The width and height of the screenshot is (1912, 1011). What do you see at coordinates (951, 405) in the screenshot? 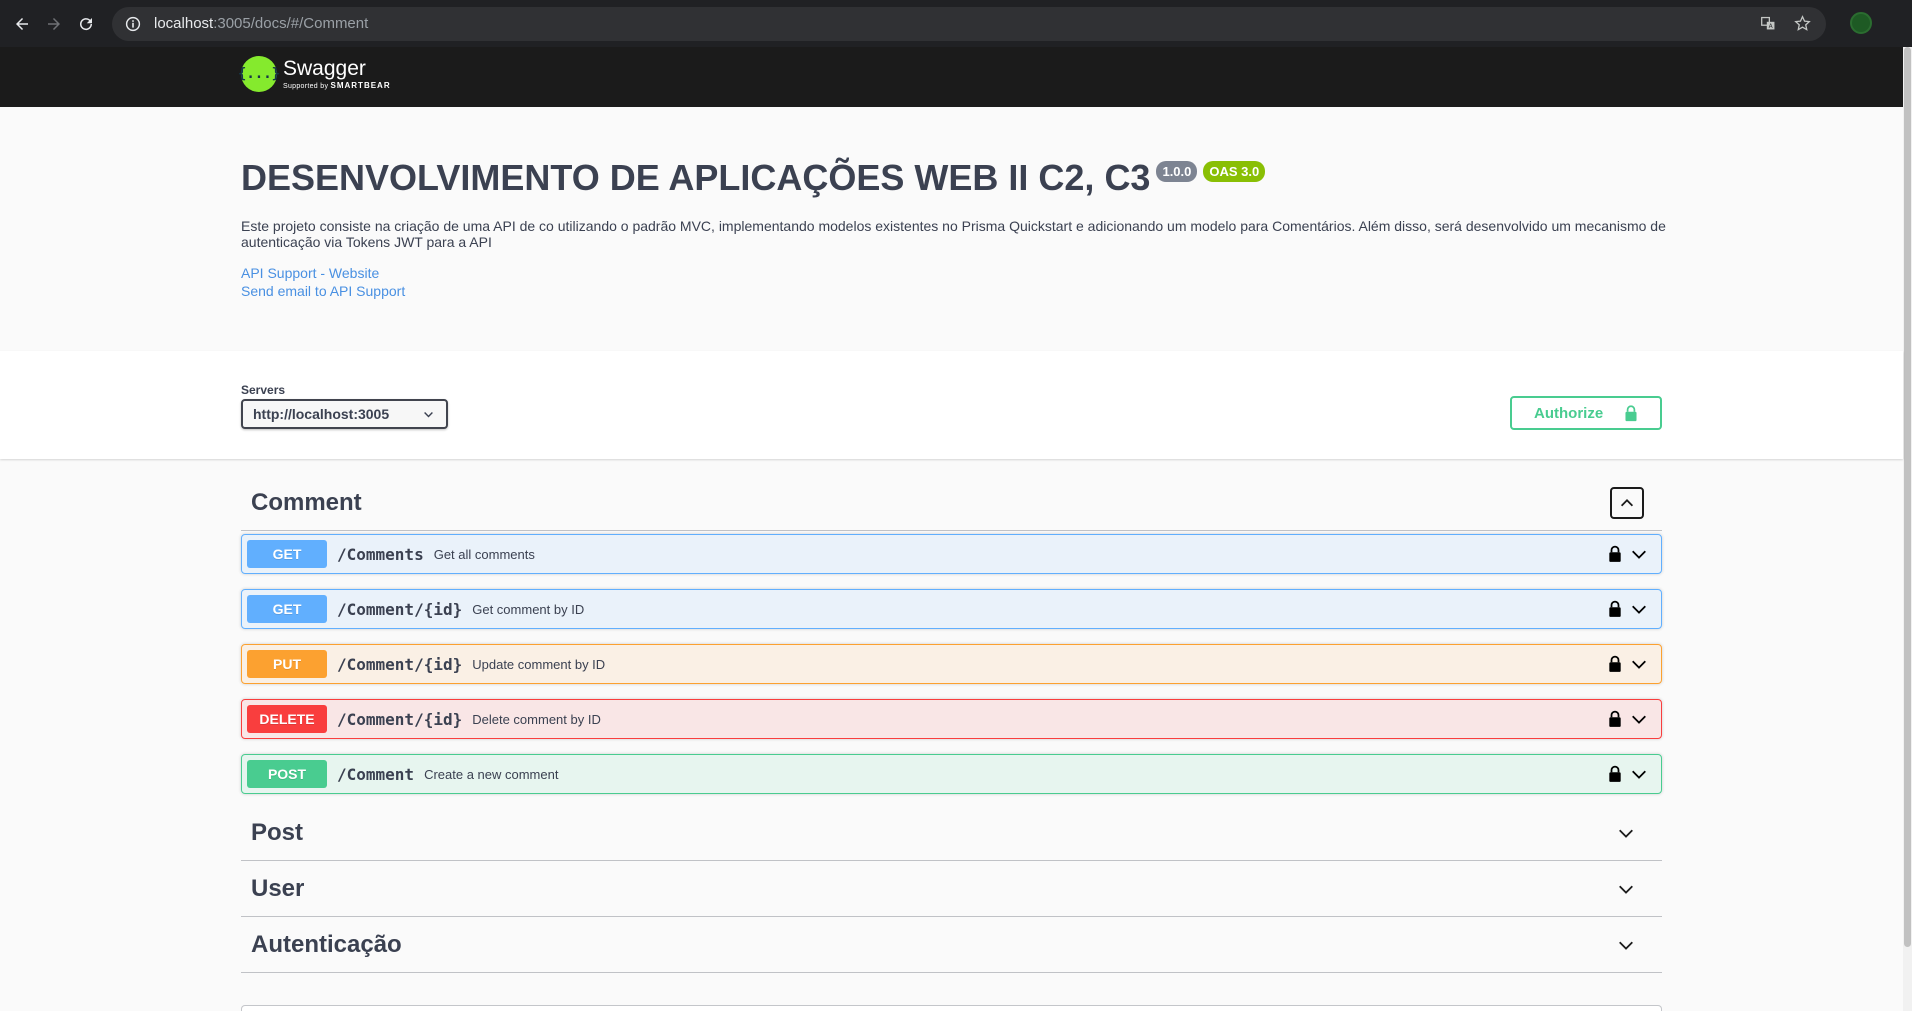
I see `scheme-container: Servers http://localhost:3005 Authorize` at bounding box center [951, 405].